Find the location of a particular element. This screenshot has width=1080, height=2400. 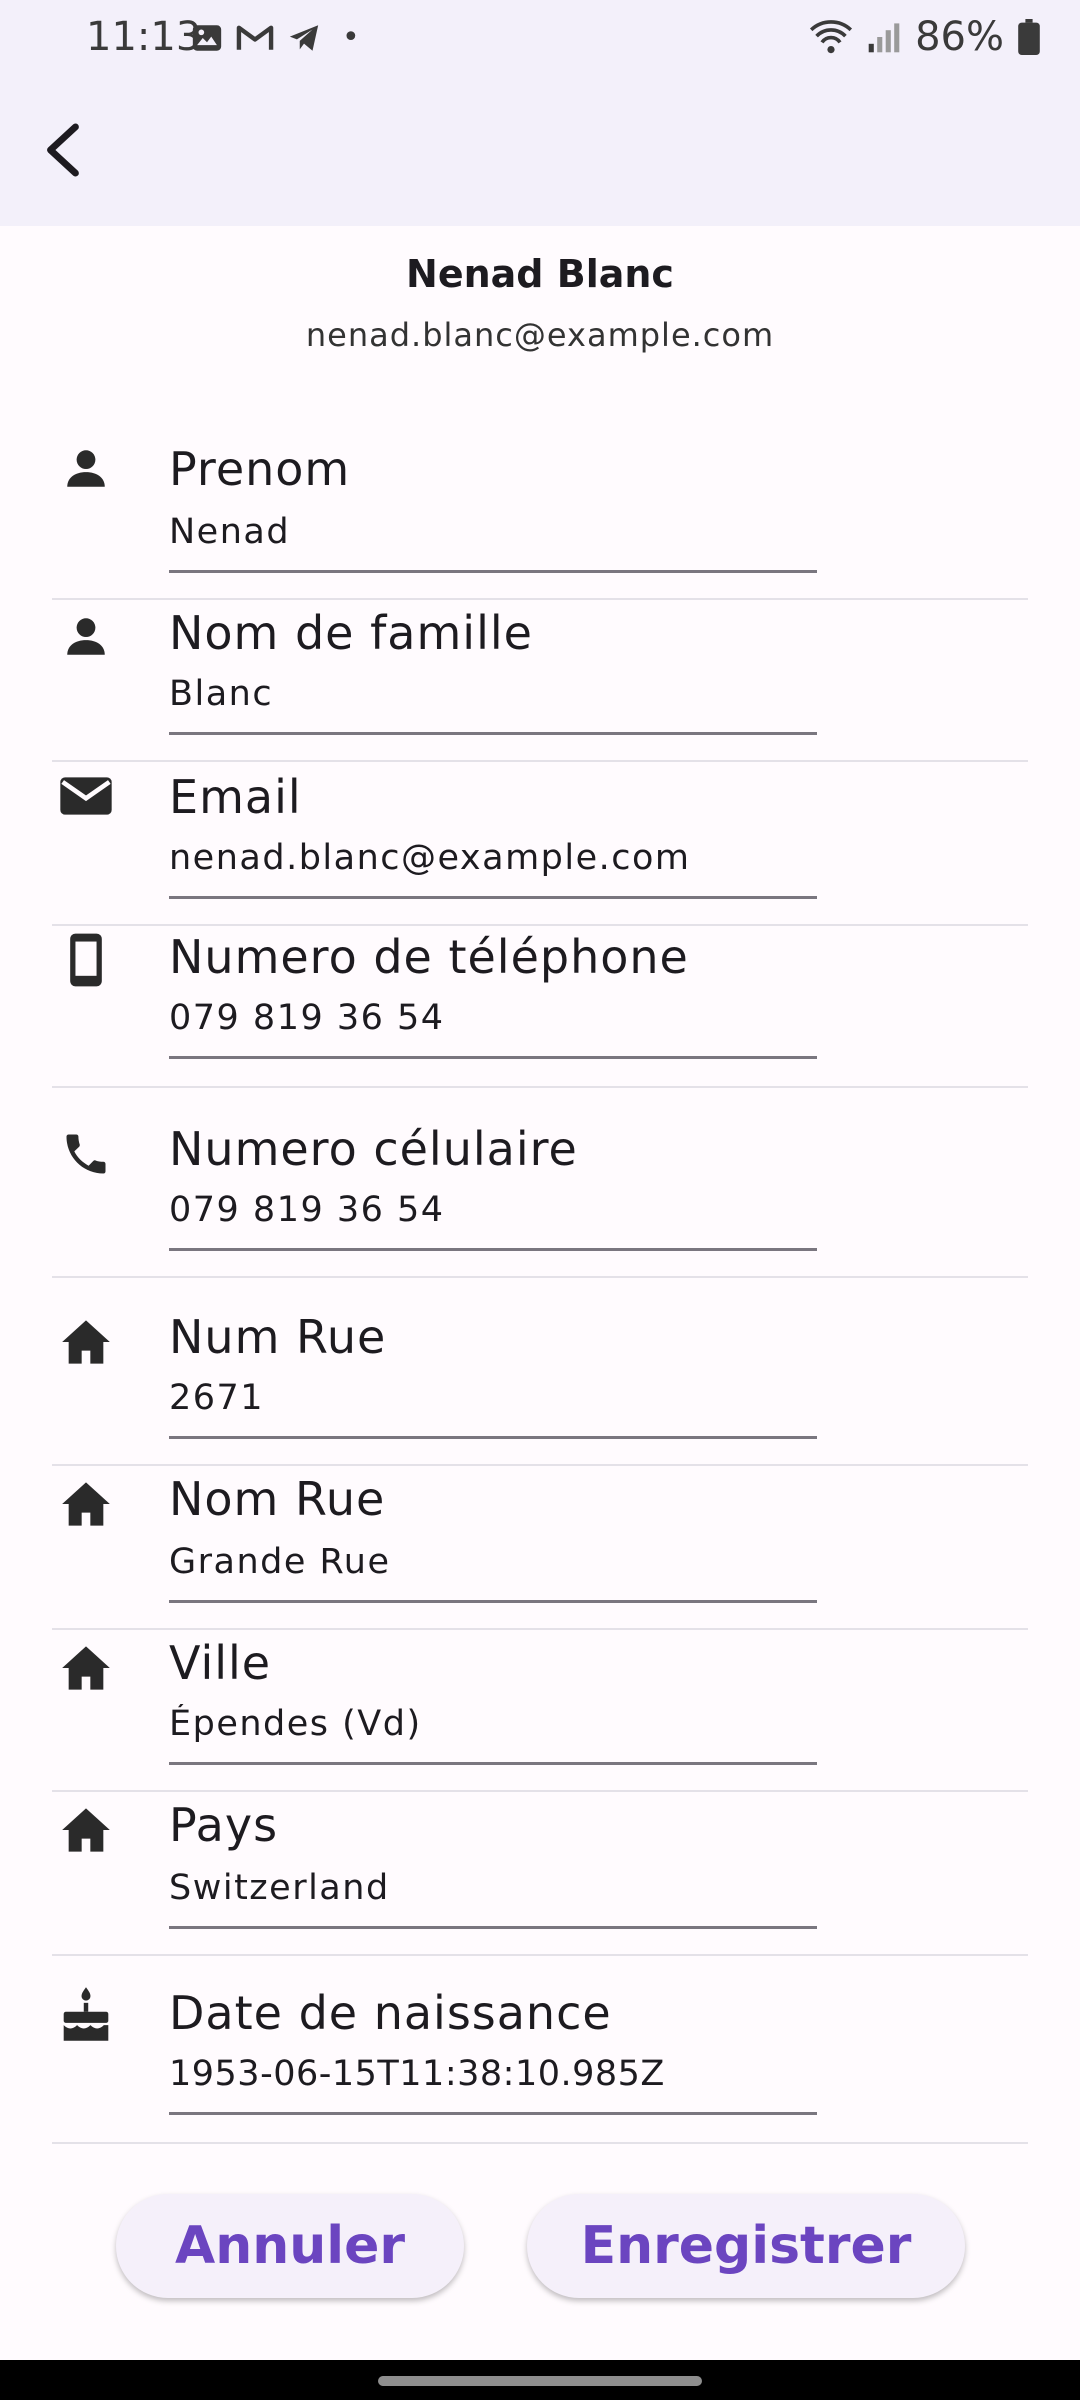

status-time: 11:13 is located at coordinates (144, 37).